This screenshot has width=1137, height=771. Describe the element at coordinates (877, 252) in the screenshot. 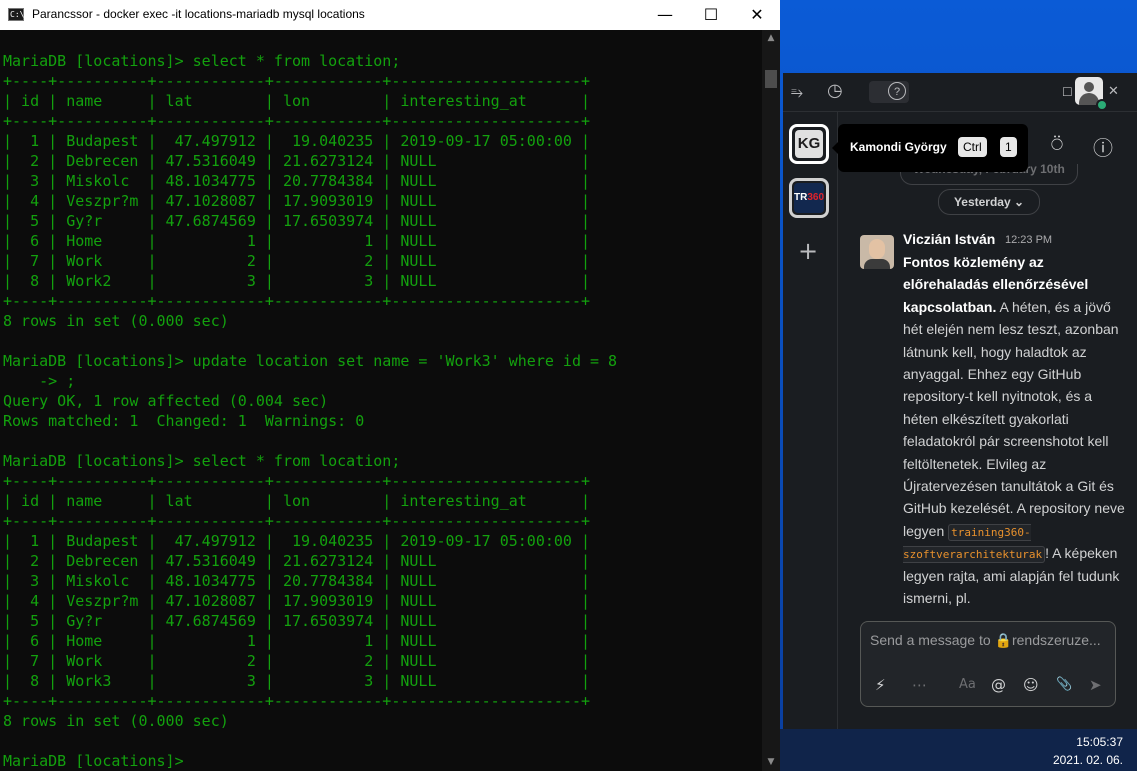

I see `message-avatar` at that location.